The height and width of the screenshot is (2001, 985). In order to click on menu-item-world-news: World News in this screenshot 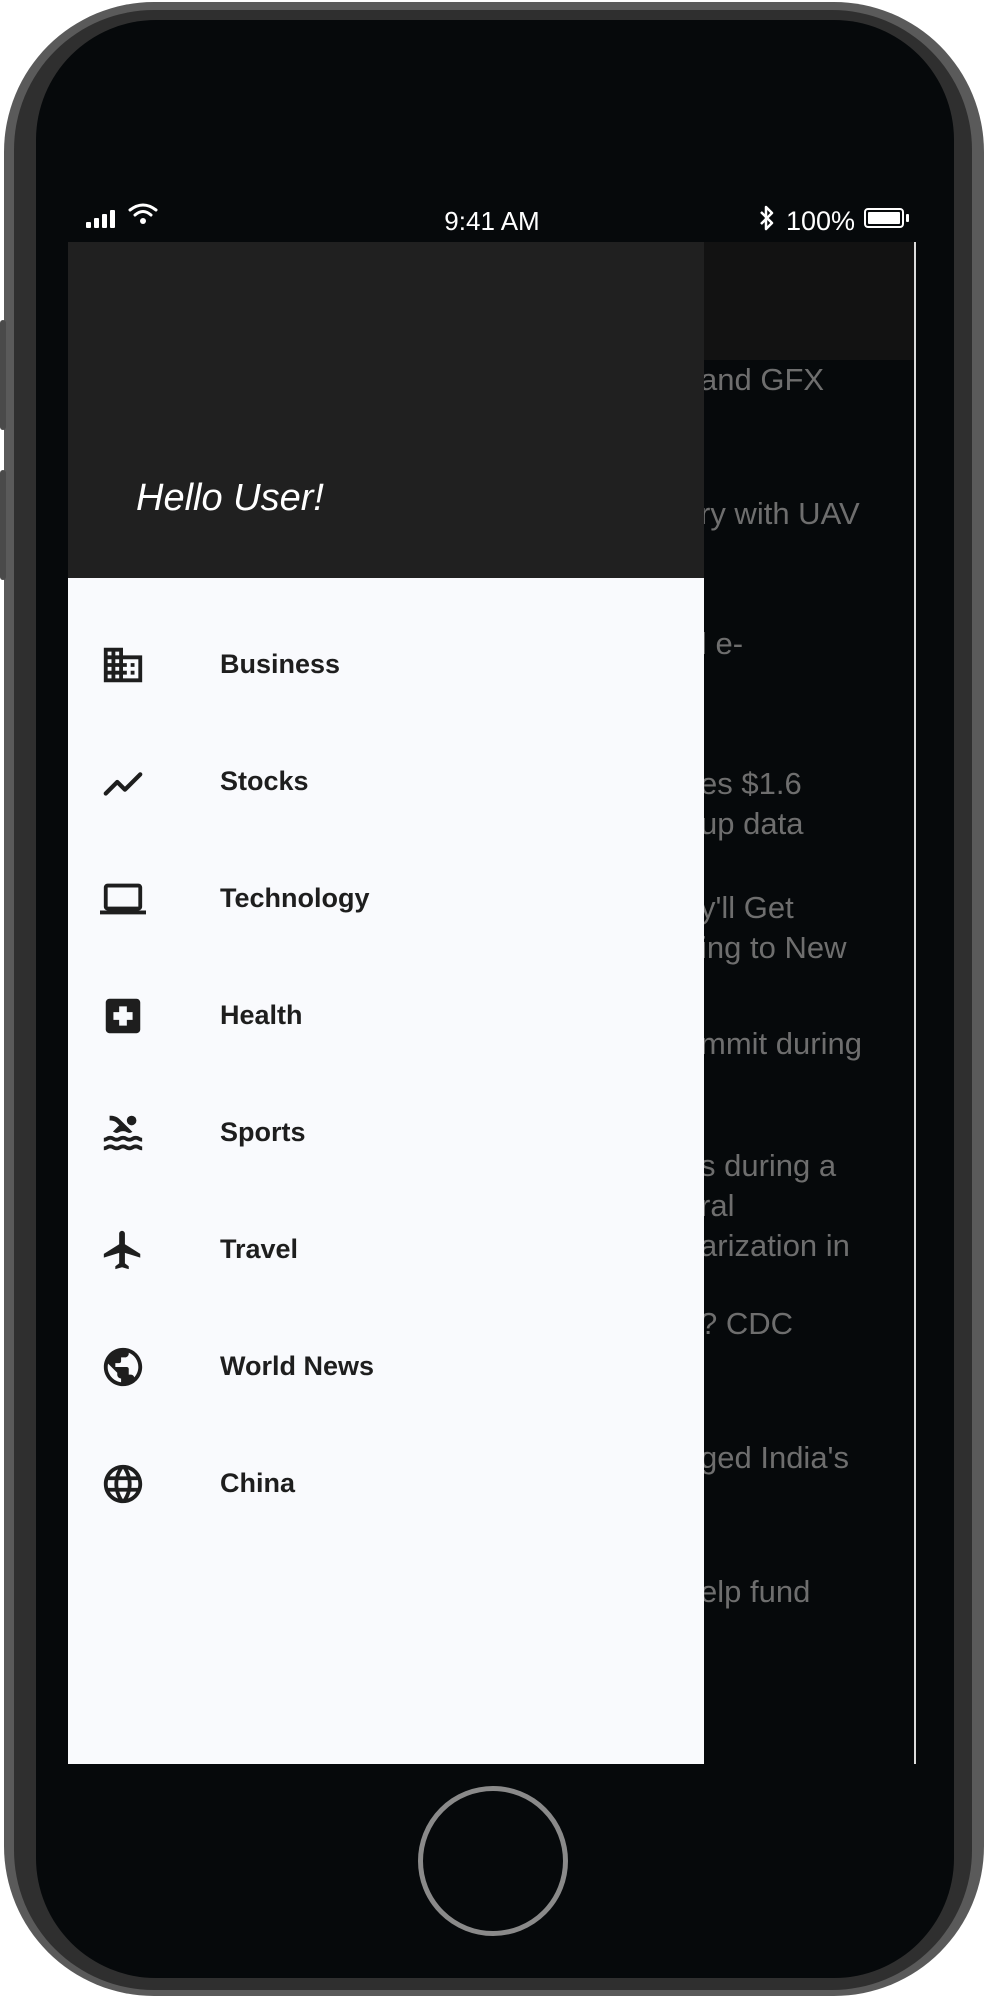, I will do `click(386, 1366)`.